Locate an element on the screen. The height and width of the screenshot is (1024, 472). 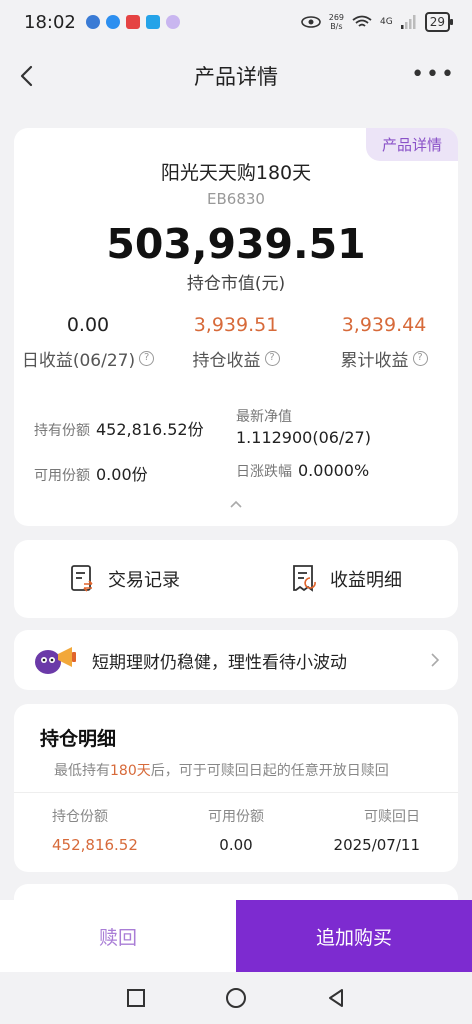
market-notice-banner: 短期理财仍稳健，理性看待小波动 is located at coordinates (236, 660).